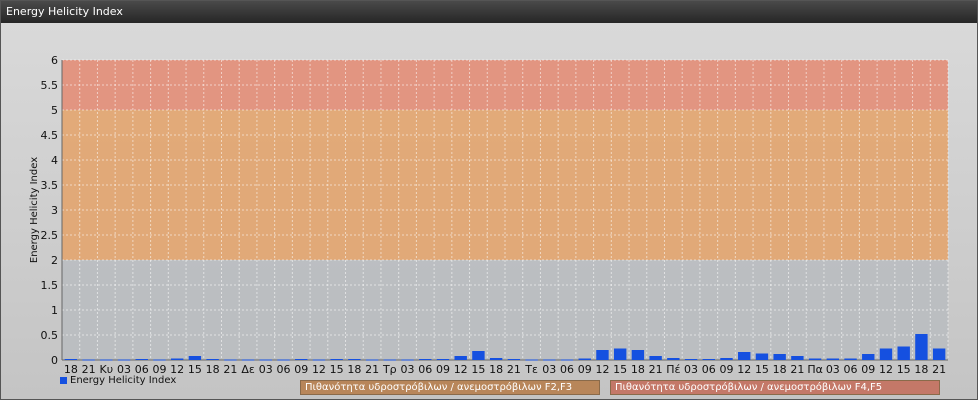  Describe the element at coordinates (54, 310) in the screenshot. I see `y-tick-label: 1` at that location.